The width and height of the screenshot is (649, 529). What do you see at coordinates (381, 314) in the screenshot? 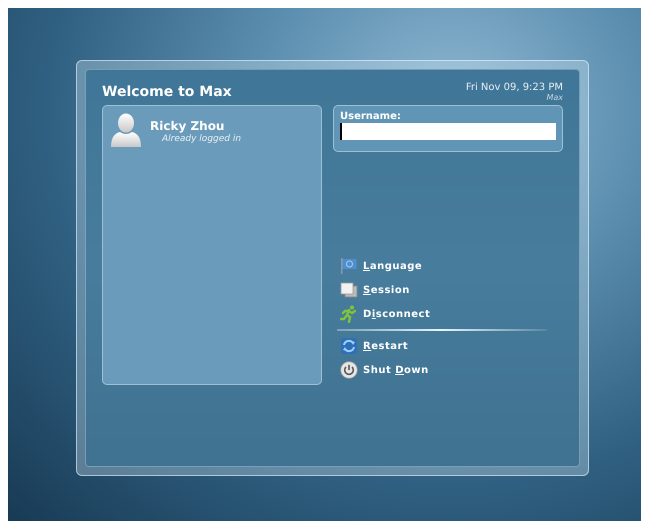
I see `menu-action: Disconnect` at bounding box center [381, 314].